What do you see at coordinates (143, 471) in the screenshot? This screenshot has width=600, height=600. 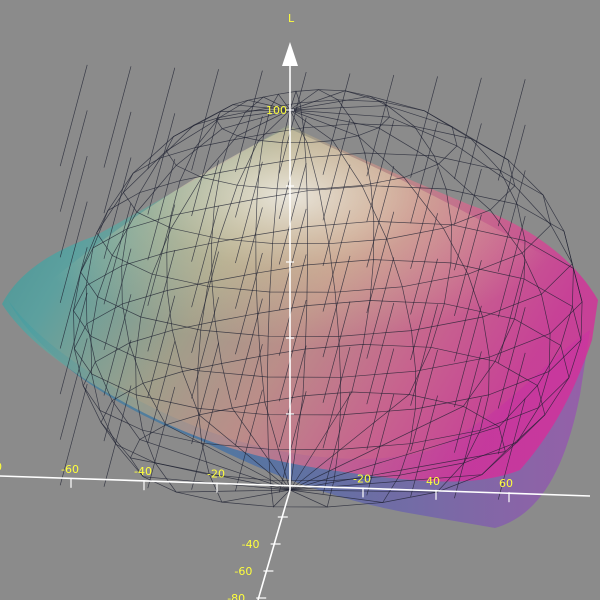 I see `a-tick-label: -40` at bounding box center [143, 471].